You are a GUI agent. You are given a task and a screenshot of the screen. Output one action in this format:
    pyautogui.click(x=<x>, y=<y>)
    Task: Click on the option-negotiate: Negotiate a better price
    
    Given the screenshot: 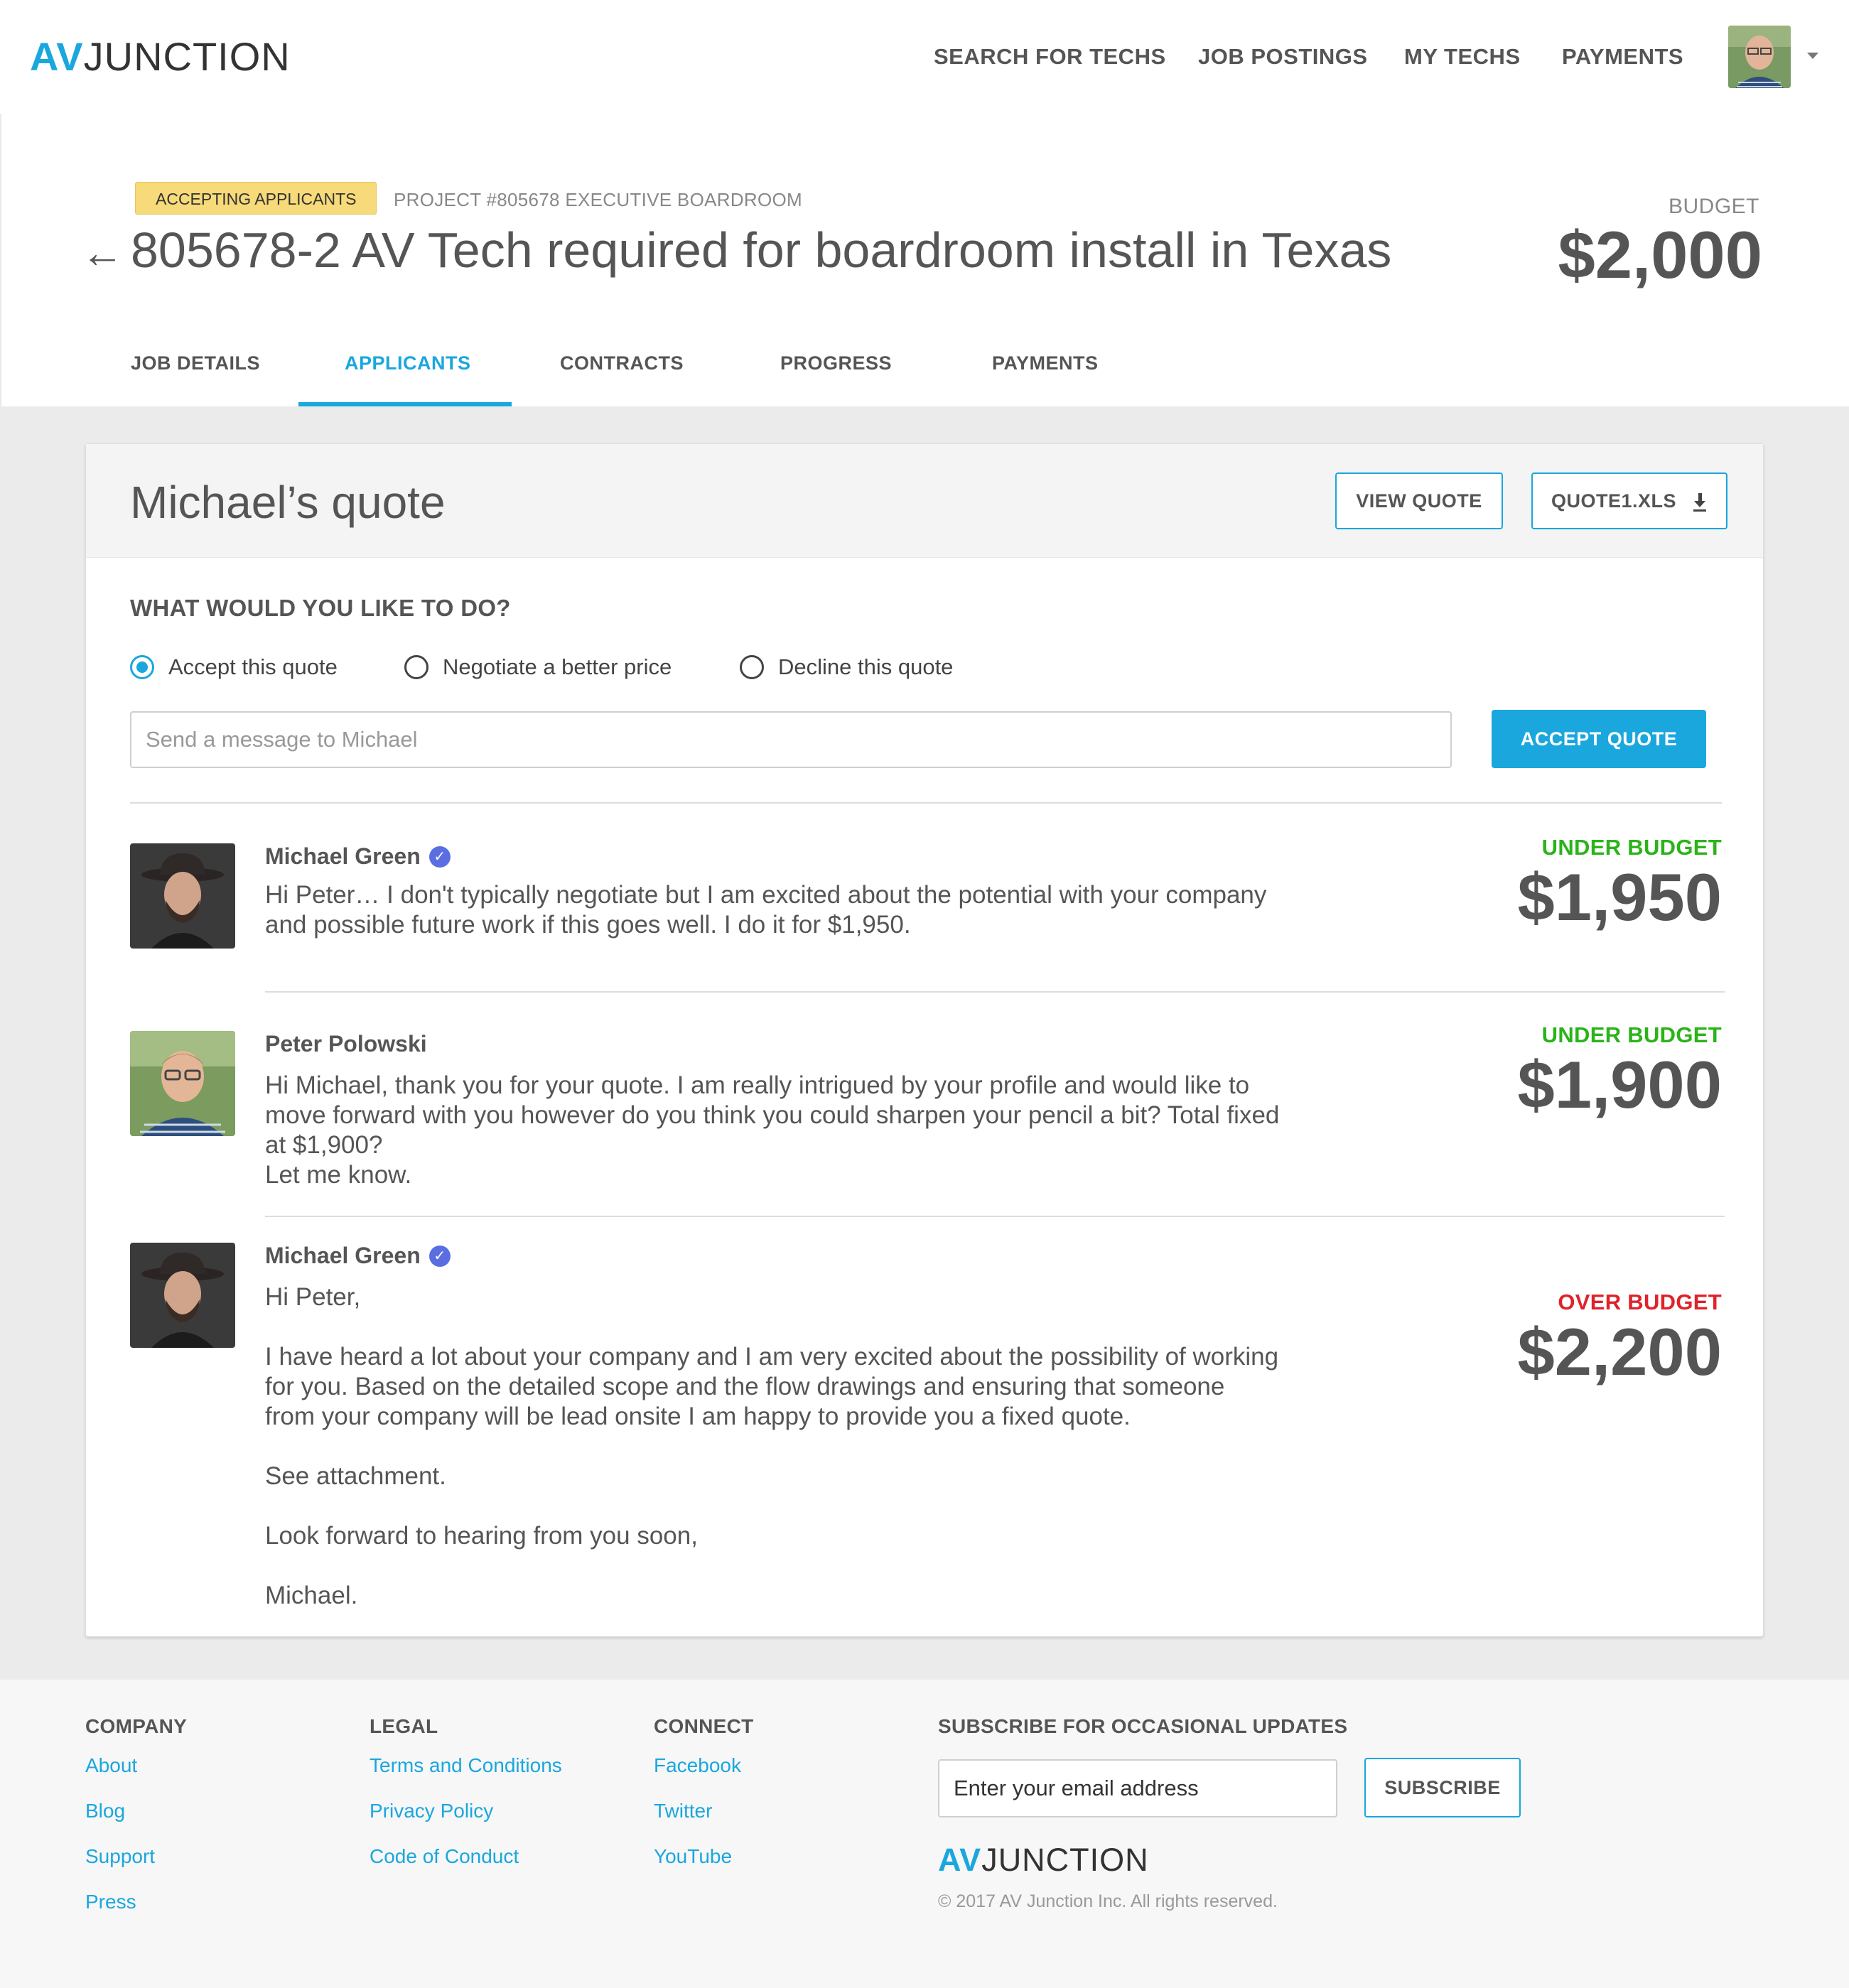 What is the action you would take?
    pyautogui.click(x=538, y=667)
    